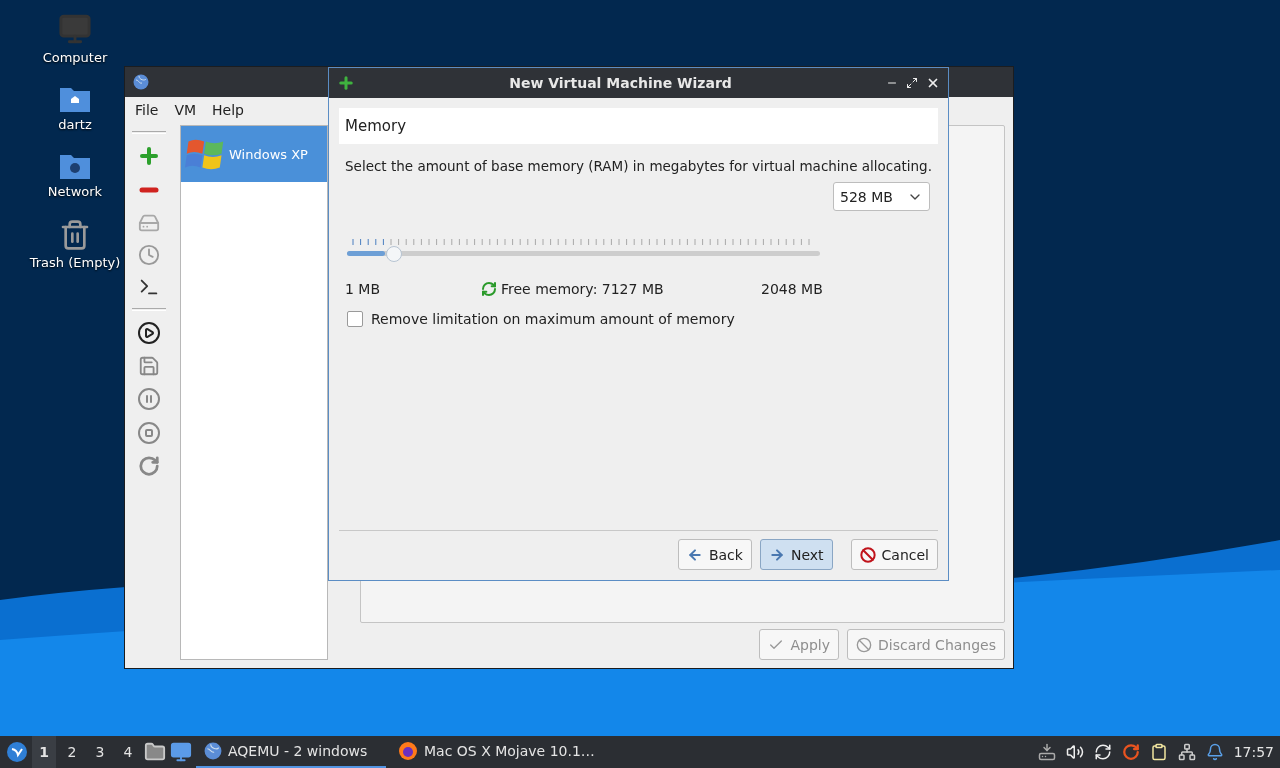 The height and width of the screenshot is (768, 1280). Describe the element at coordinates (149, 366) in the screenshot. I see `save-icon` at that location.